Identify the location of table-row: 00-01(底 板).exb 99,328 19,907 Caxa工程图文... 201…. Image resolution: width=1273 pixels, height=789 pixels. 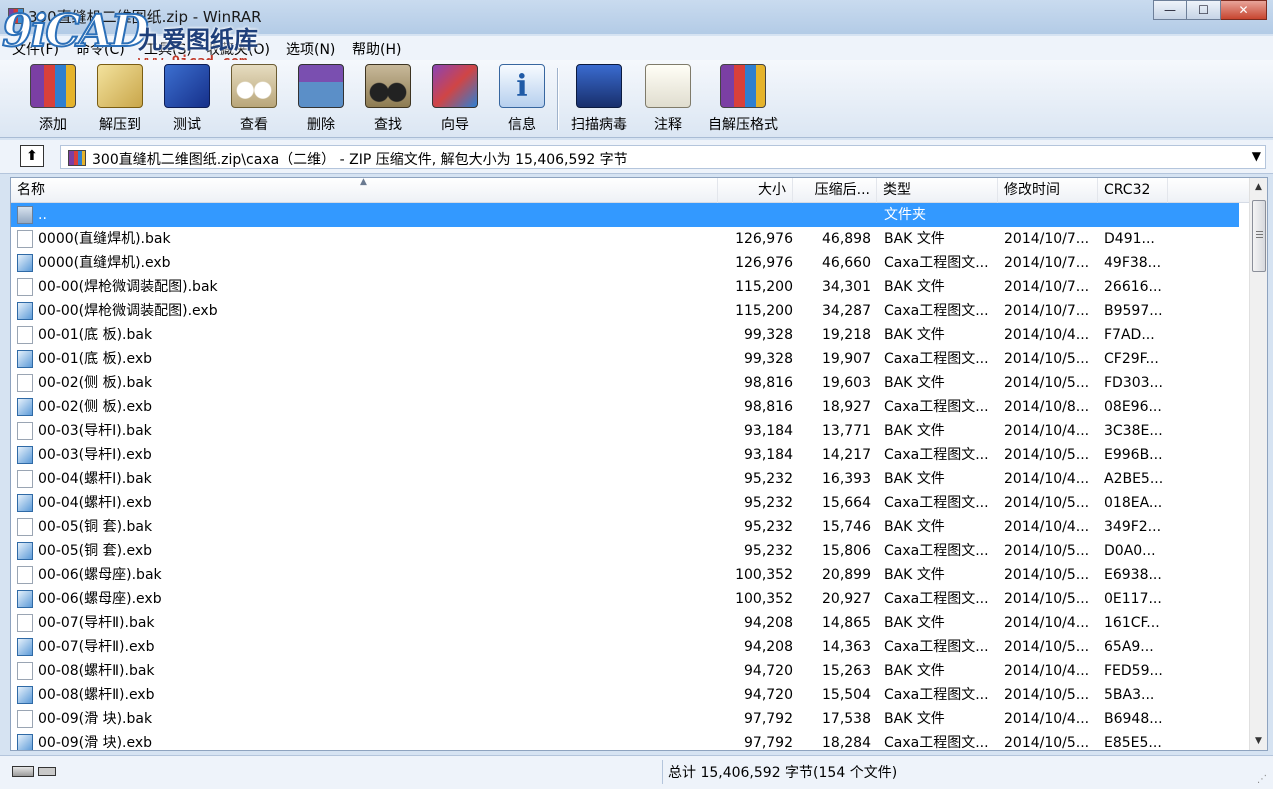
(625, 359).